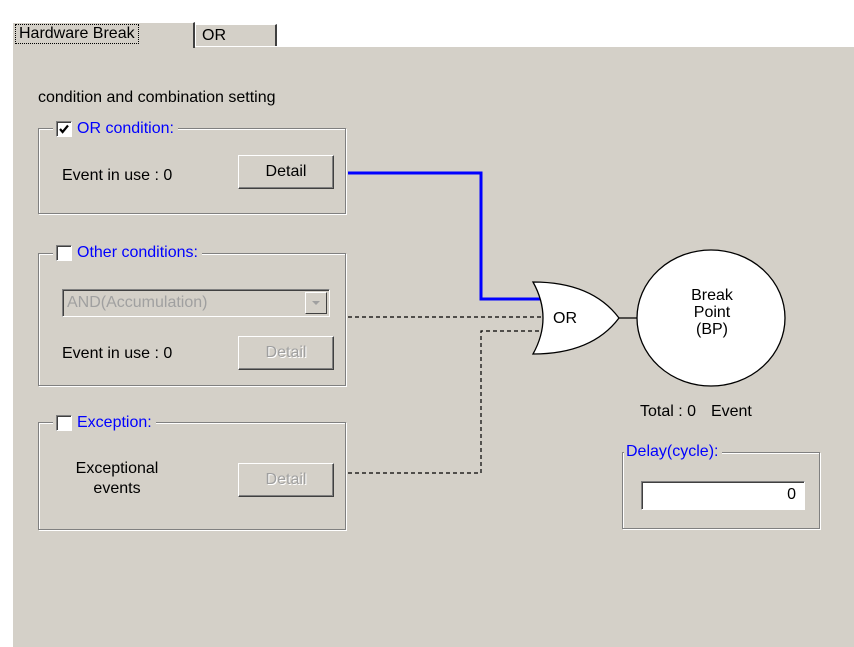 This screenshot has height=647, width=854. I want to click on exception-detail-button: Detail, so click(286, 480).